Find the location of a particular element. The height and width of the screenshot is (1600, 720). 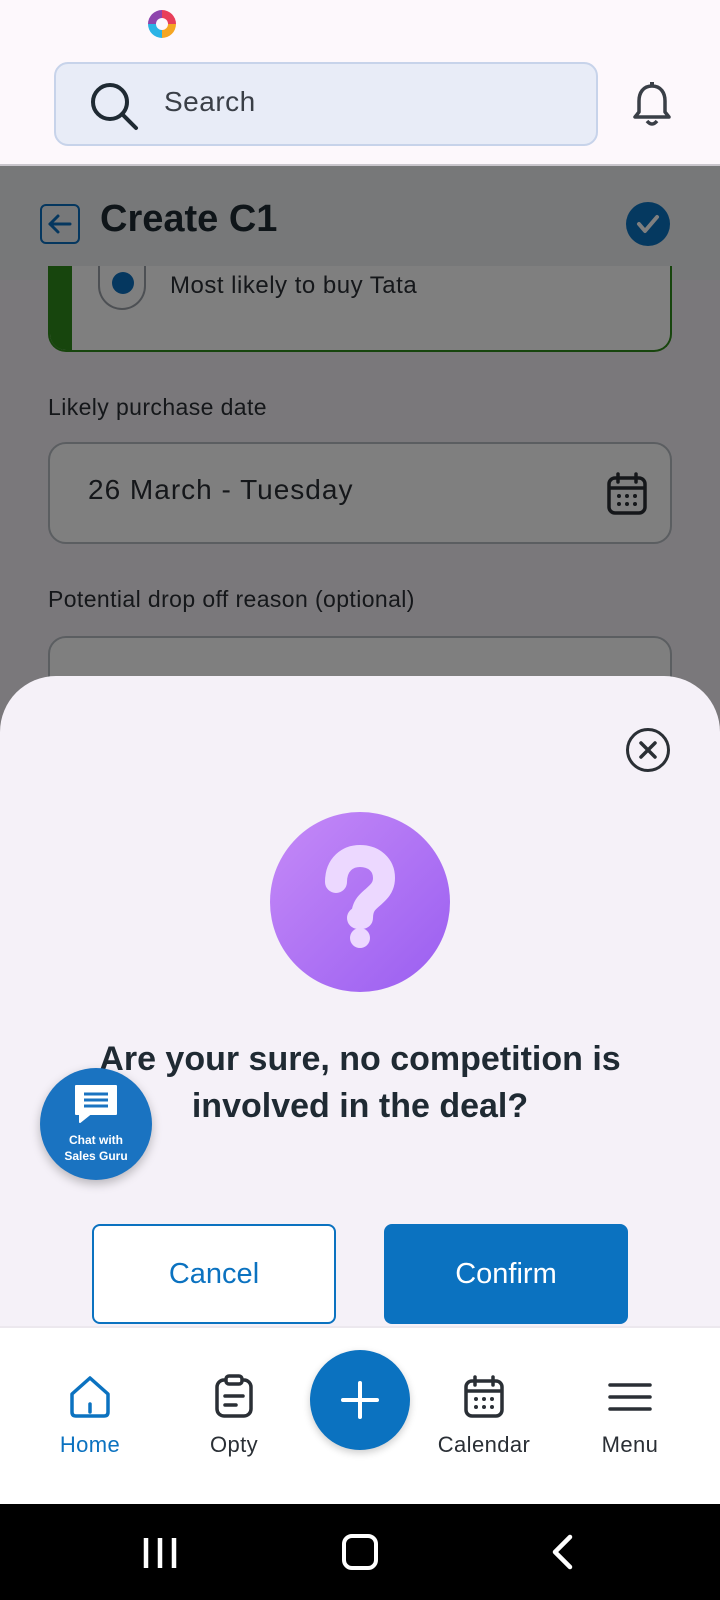

chat-fab-line1: Chat with is located at coordinates (96, 1140).